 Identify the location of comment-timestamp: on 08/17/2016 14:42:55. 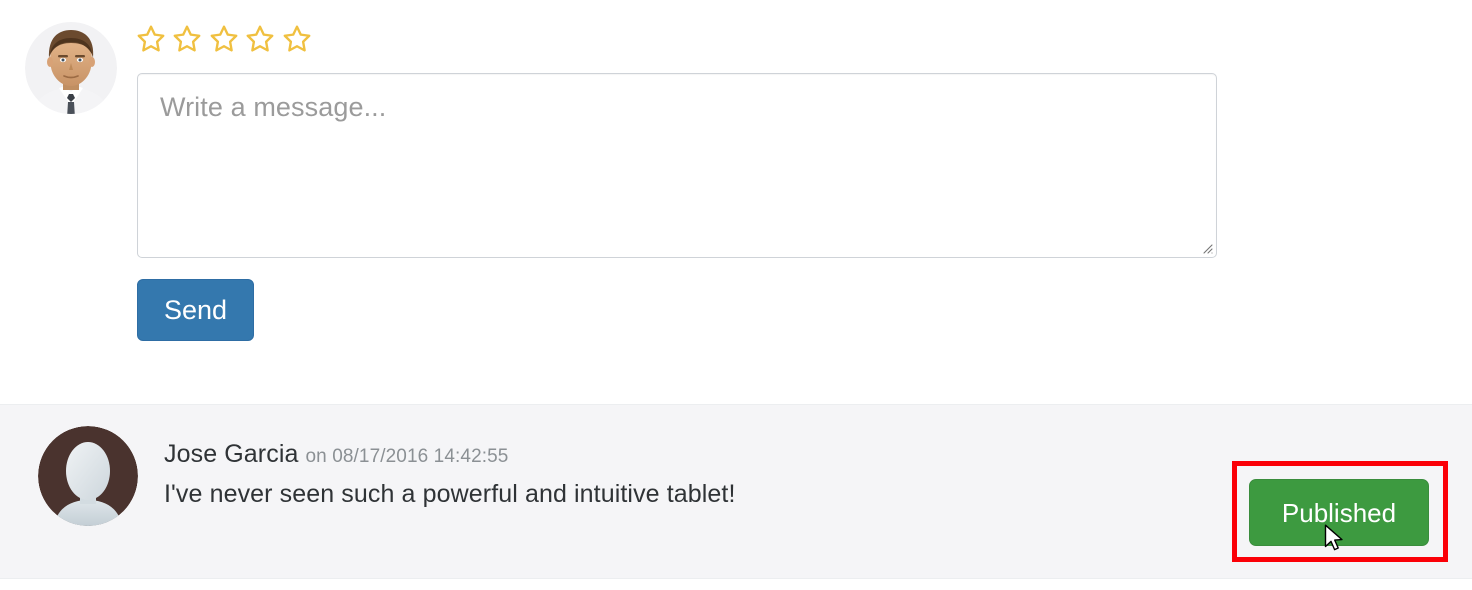
(407, 456).